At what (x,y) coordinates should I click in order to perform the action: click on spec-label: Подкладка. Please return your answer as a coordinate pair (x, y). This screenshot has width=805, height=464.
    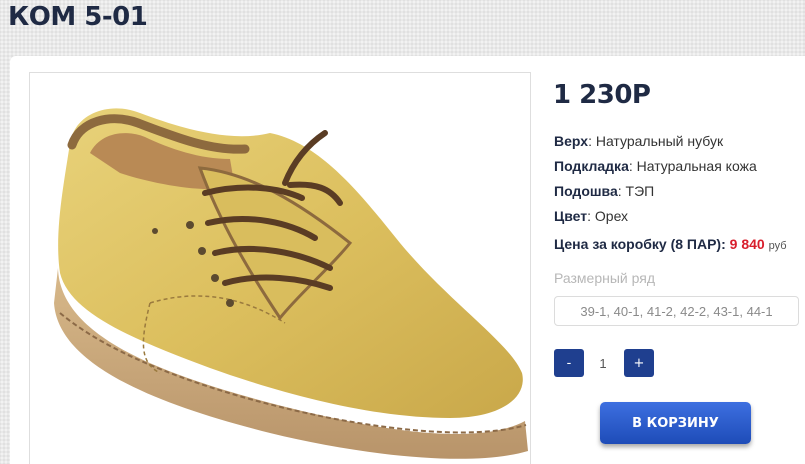
    Looking at the image, I should click on (591, 166).